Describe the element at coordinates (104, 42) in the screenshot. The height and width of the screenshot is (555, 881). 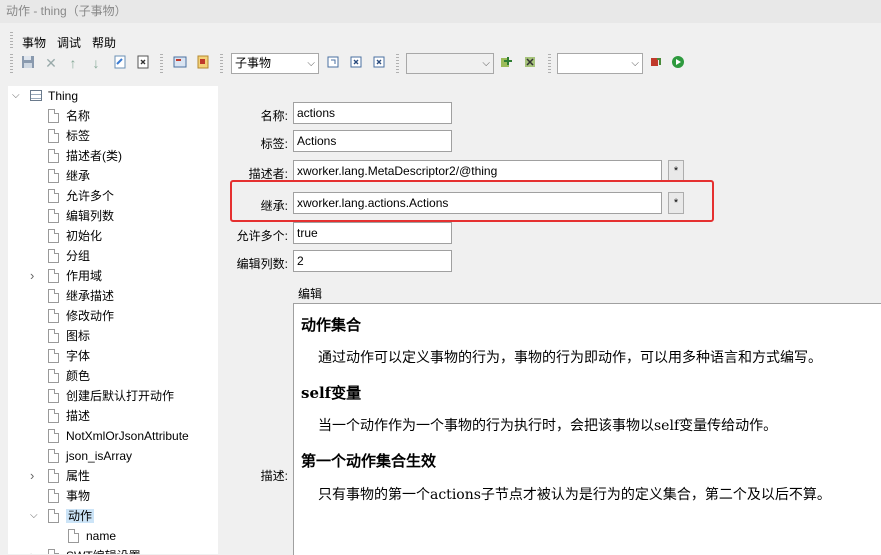
I see `menu-help: 帮助` at that location.